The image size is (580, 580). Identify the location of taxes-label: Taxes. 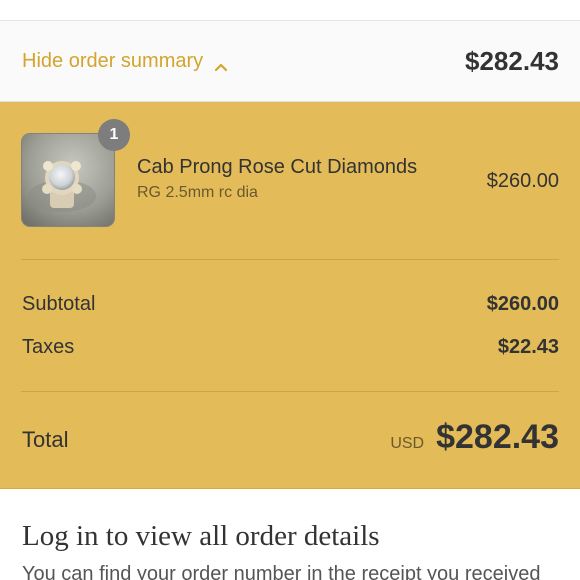
(48, 347).